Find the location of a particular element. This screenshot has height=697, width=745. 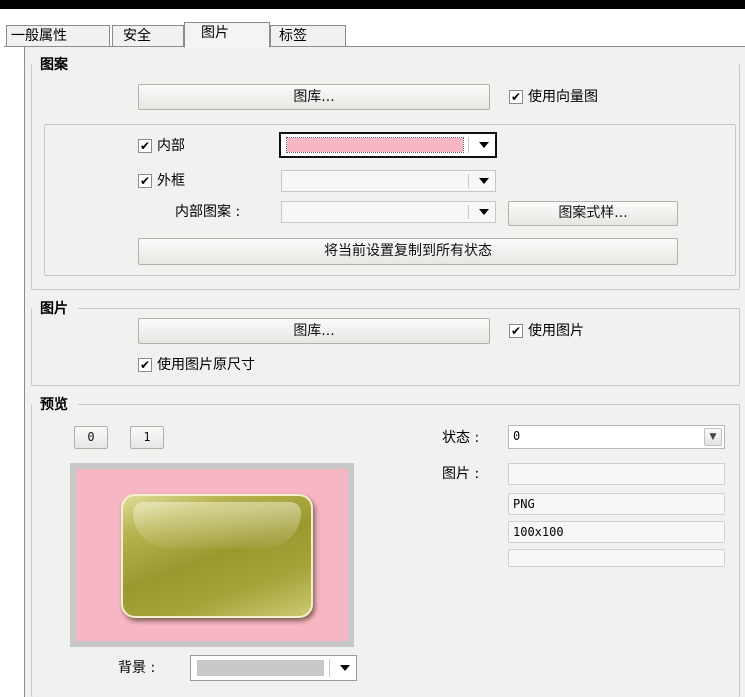

inner-color-swatch is located at coordinates (375, 145).